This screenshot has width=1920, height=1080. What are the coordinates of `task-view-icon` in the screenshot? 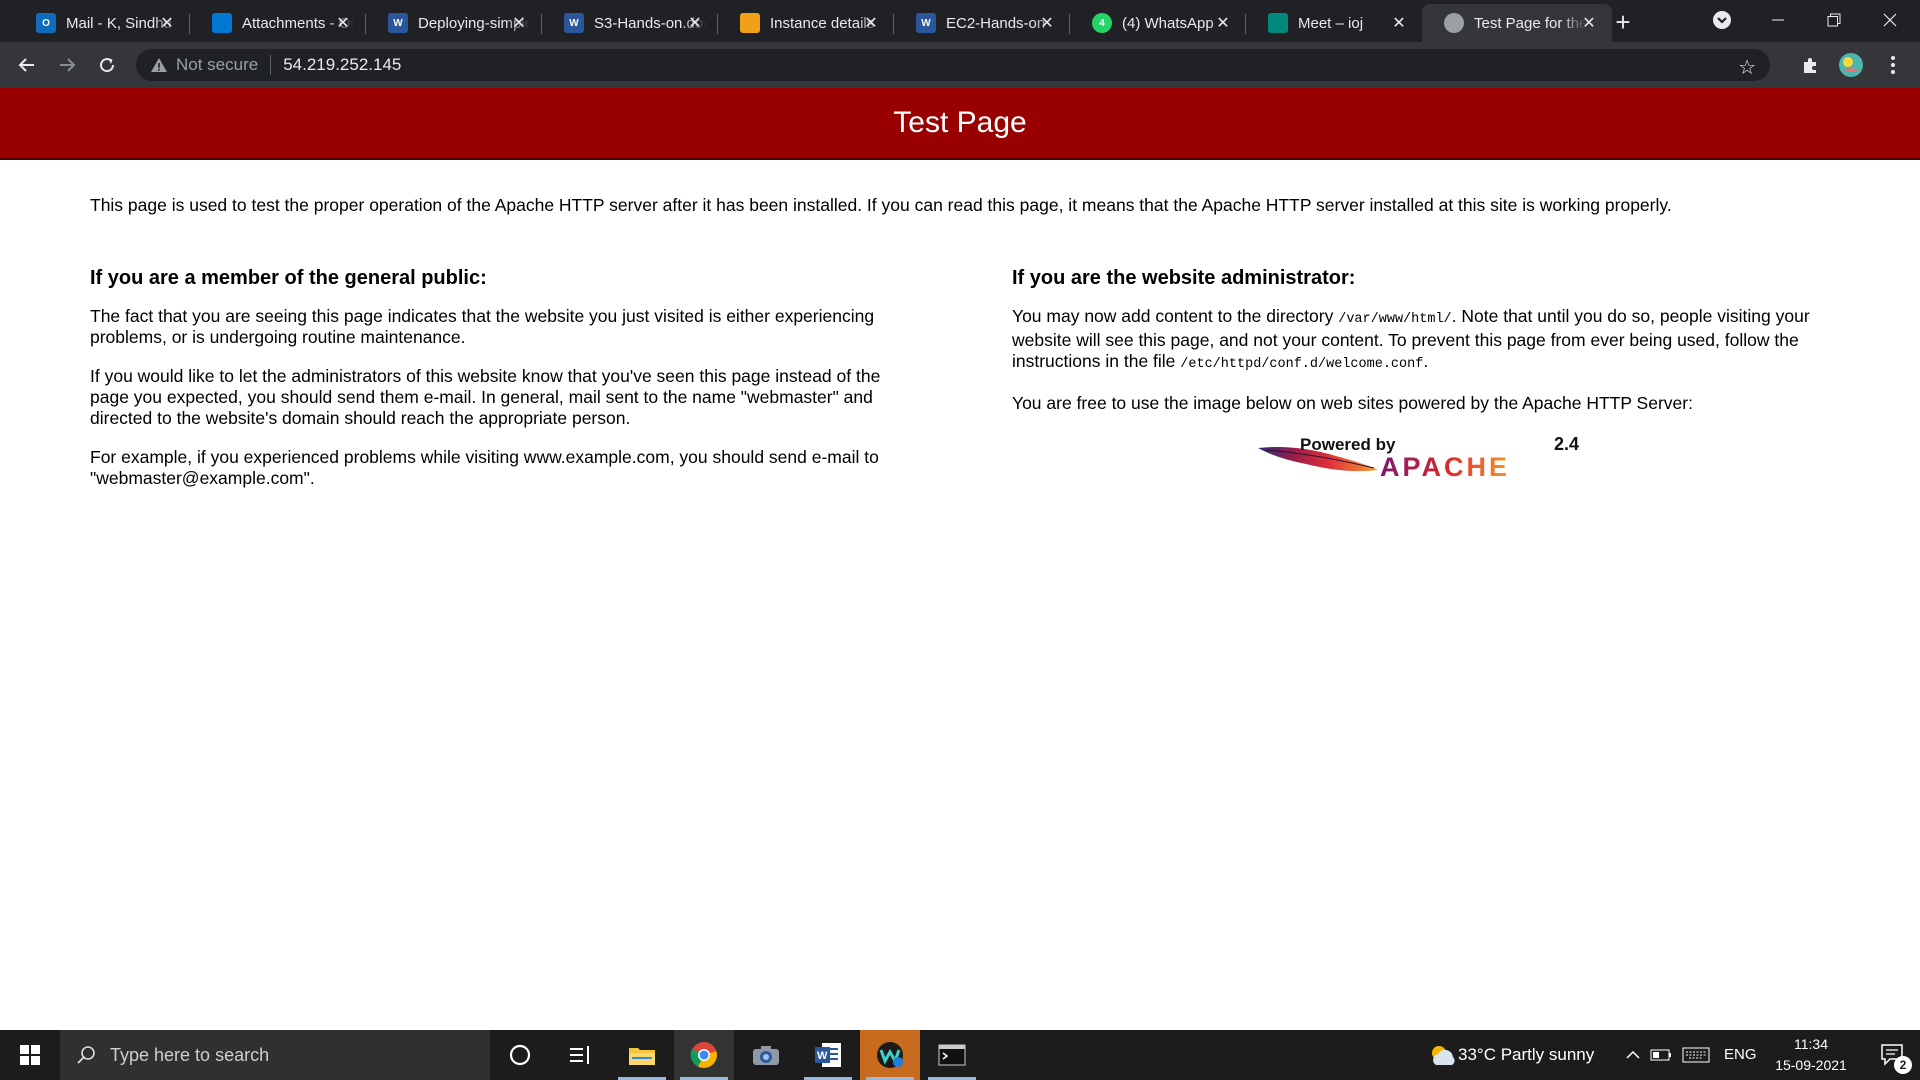 It's located at (579, 1055).